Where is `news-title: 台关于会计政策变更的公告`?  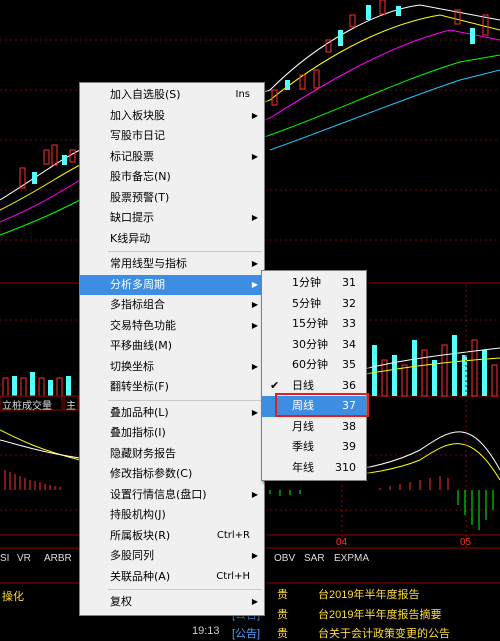 news-title: 台关于会计政策变更的公告 is located at coordinates (384, 633).